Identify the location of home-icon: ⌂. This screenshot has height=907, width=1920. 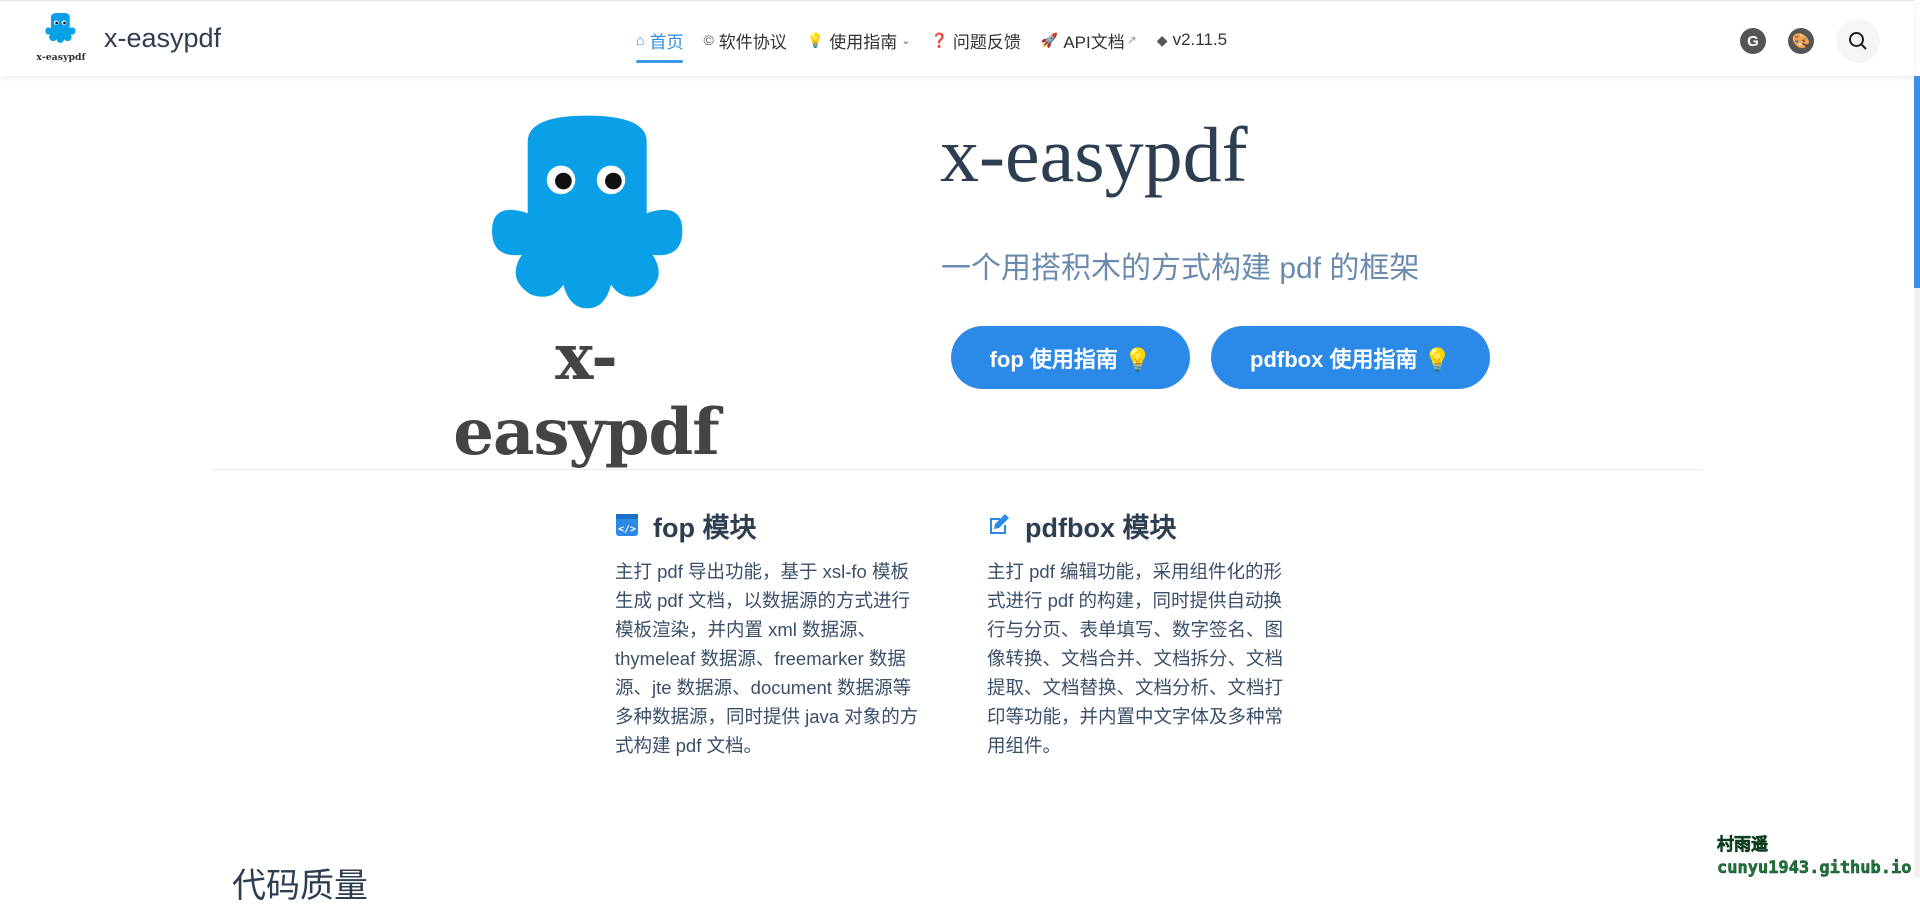
(640, 40).